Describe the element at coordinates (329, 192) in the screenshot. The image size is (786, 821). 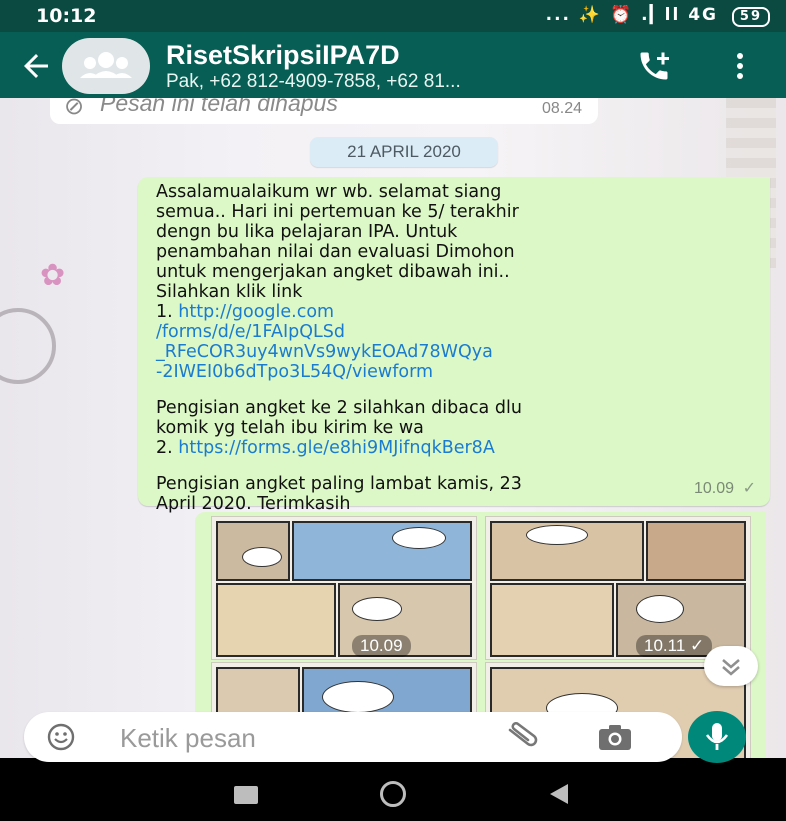
I see `message-line: Assalamualaikum wr wb. selamat siang` at that location.